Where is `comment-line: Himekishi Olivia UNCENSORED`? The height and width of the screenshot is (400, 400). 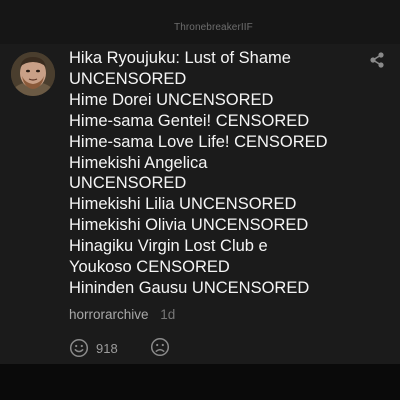 comment-line: Himekishi Olivia UNCENSORED is located at coordinates (189, 225).